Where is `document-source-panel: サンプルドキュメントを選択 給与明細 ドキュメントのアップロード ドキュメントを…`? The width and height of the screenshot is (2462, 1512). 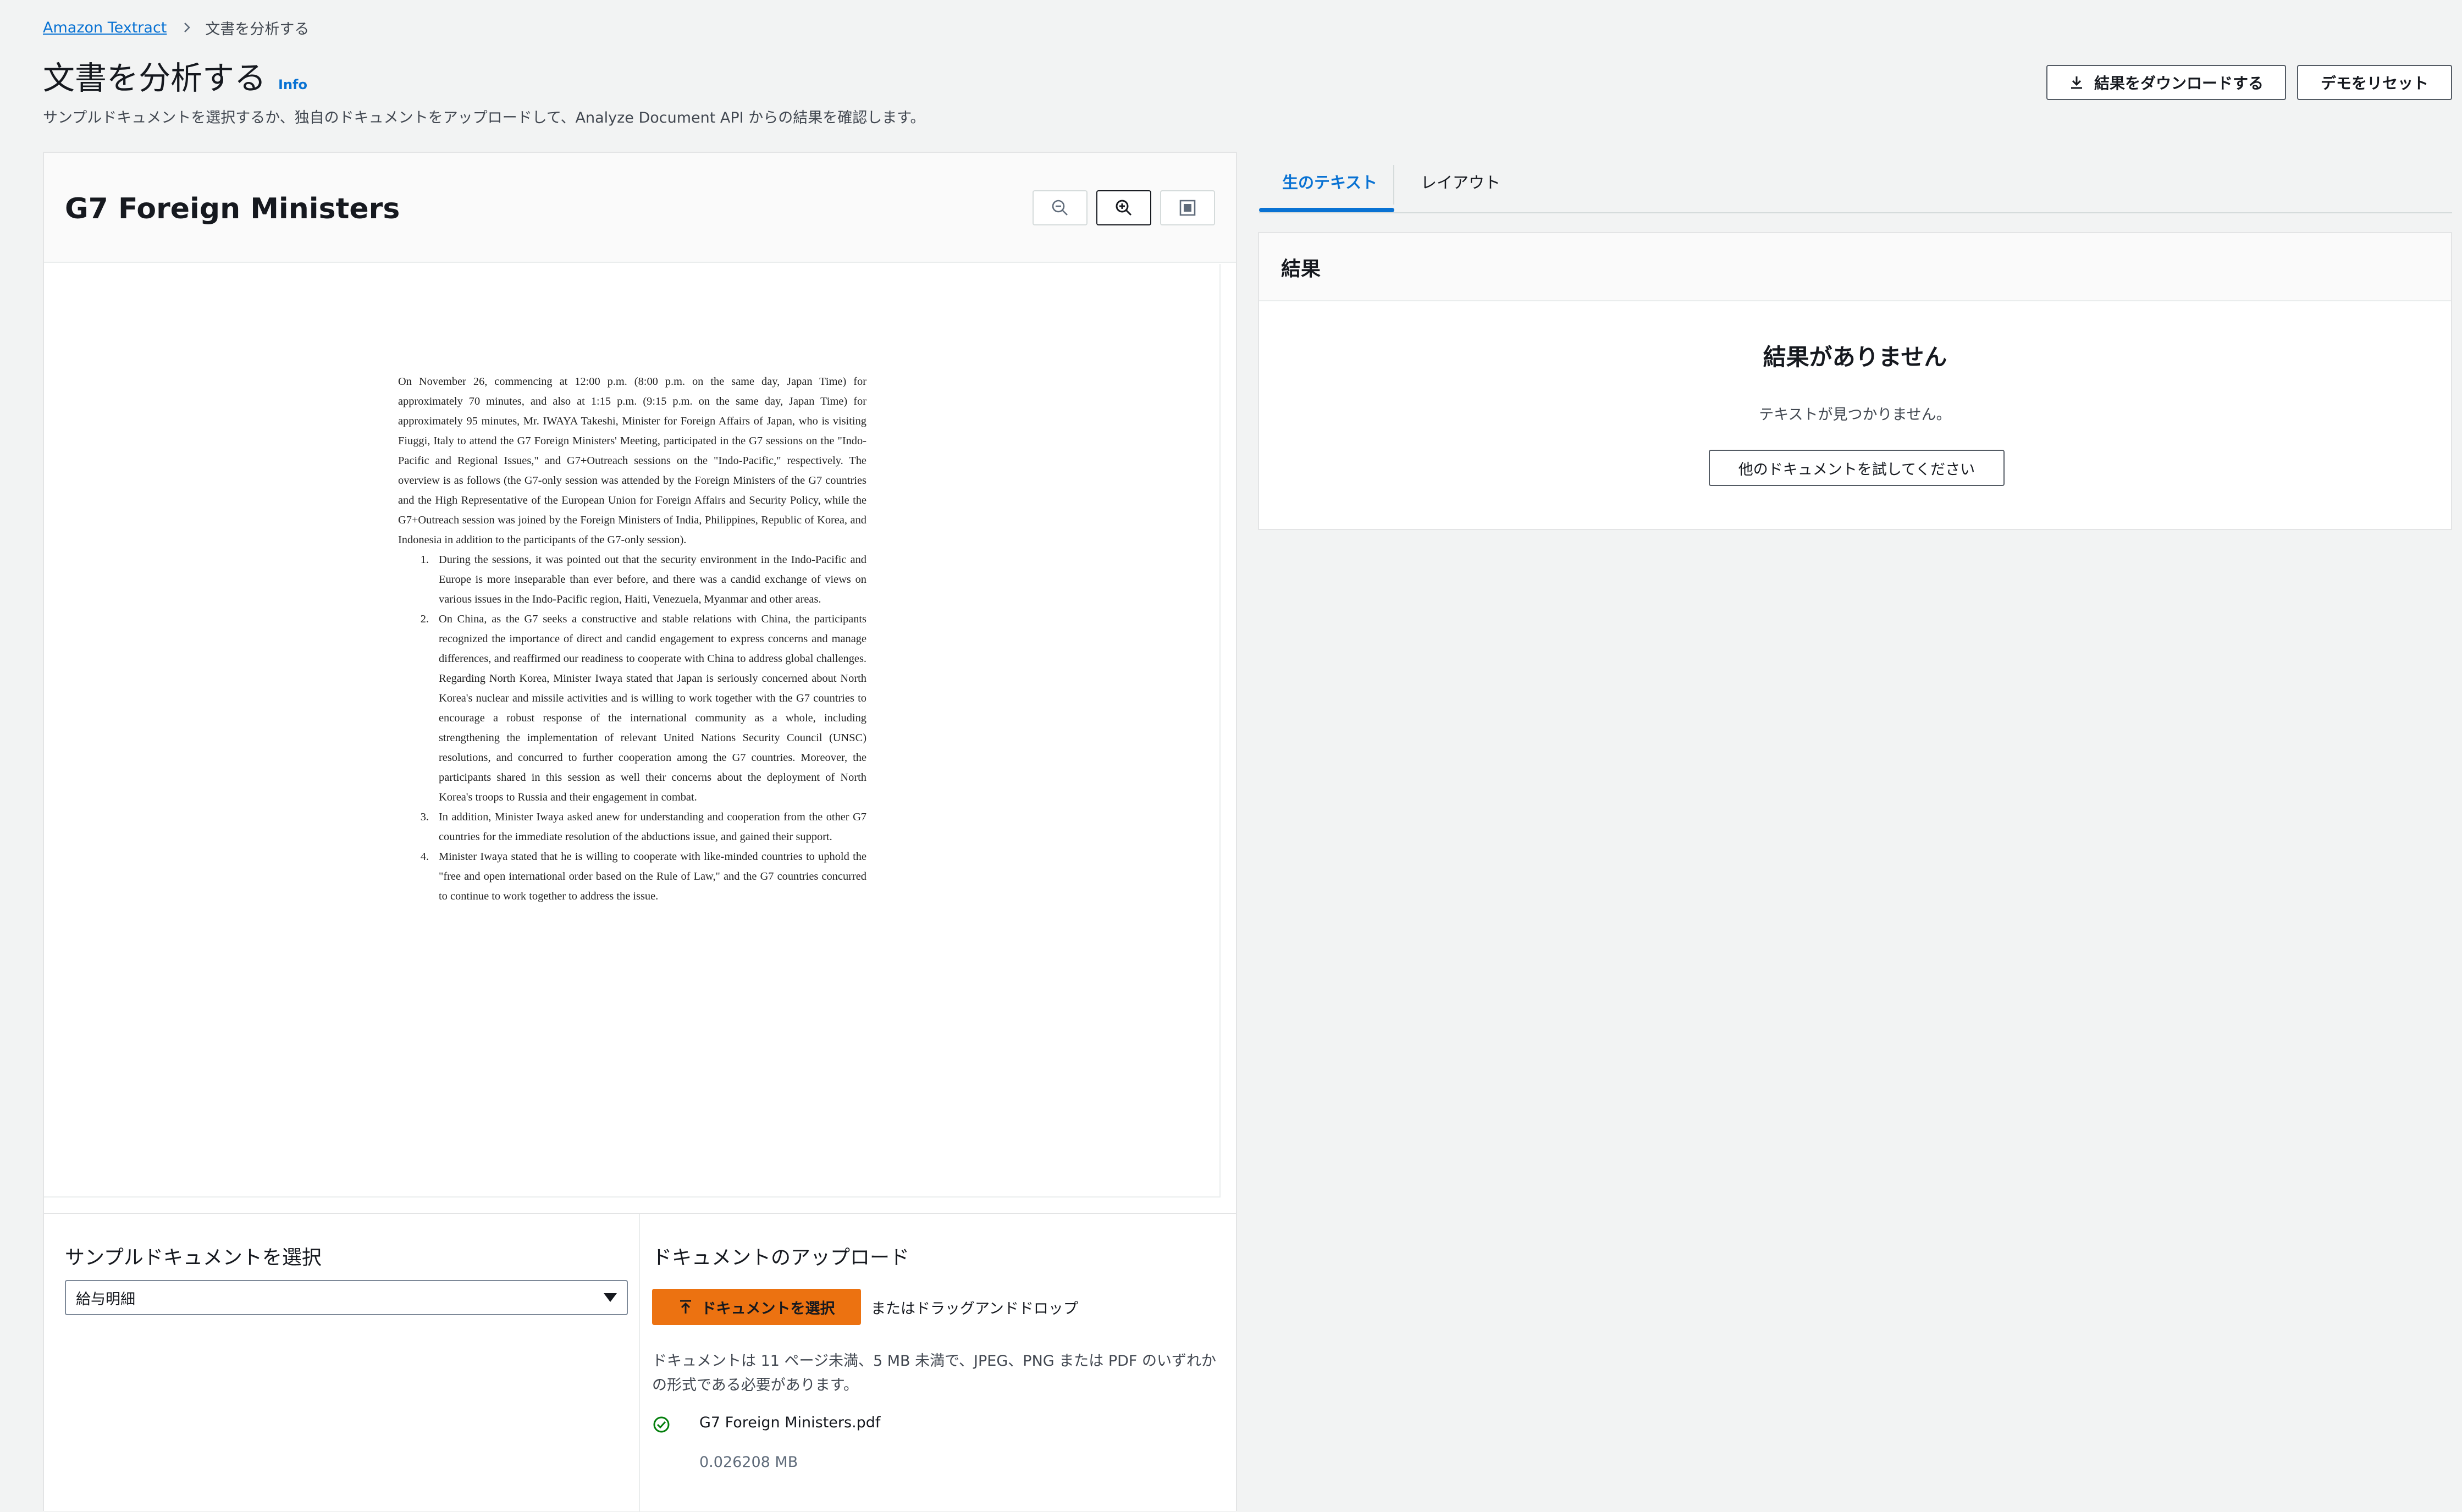 document-source-panel: サンプルドキュメントを選択 給与明細 ドキュメントのアップロード ドキュメントを… is located at coordinates (640, 1363).